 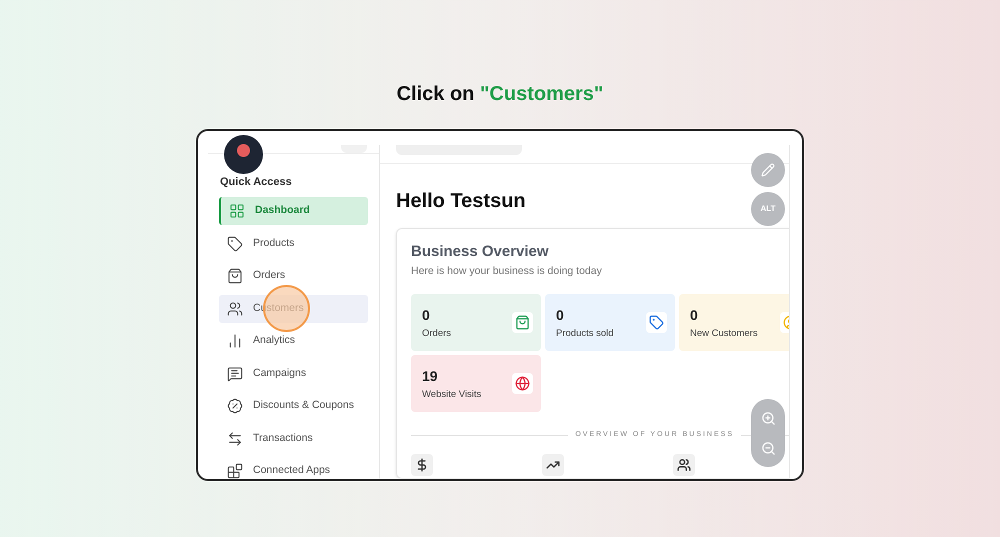 I want to click on zoom-out-icon, so click(x=768, y=448).